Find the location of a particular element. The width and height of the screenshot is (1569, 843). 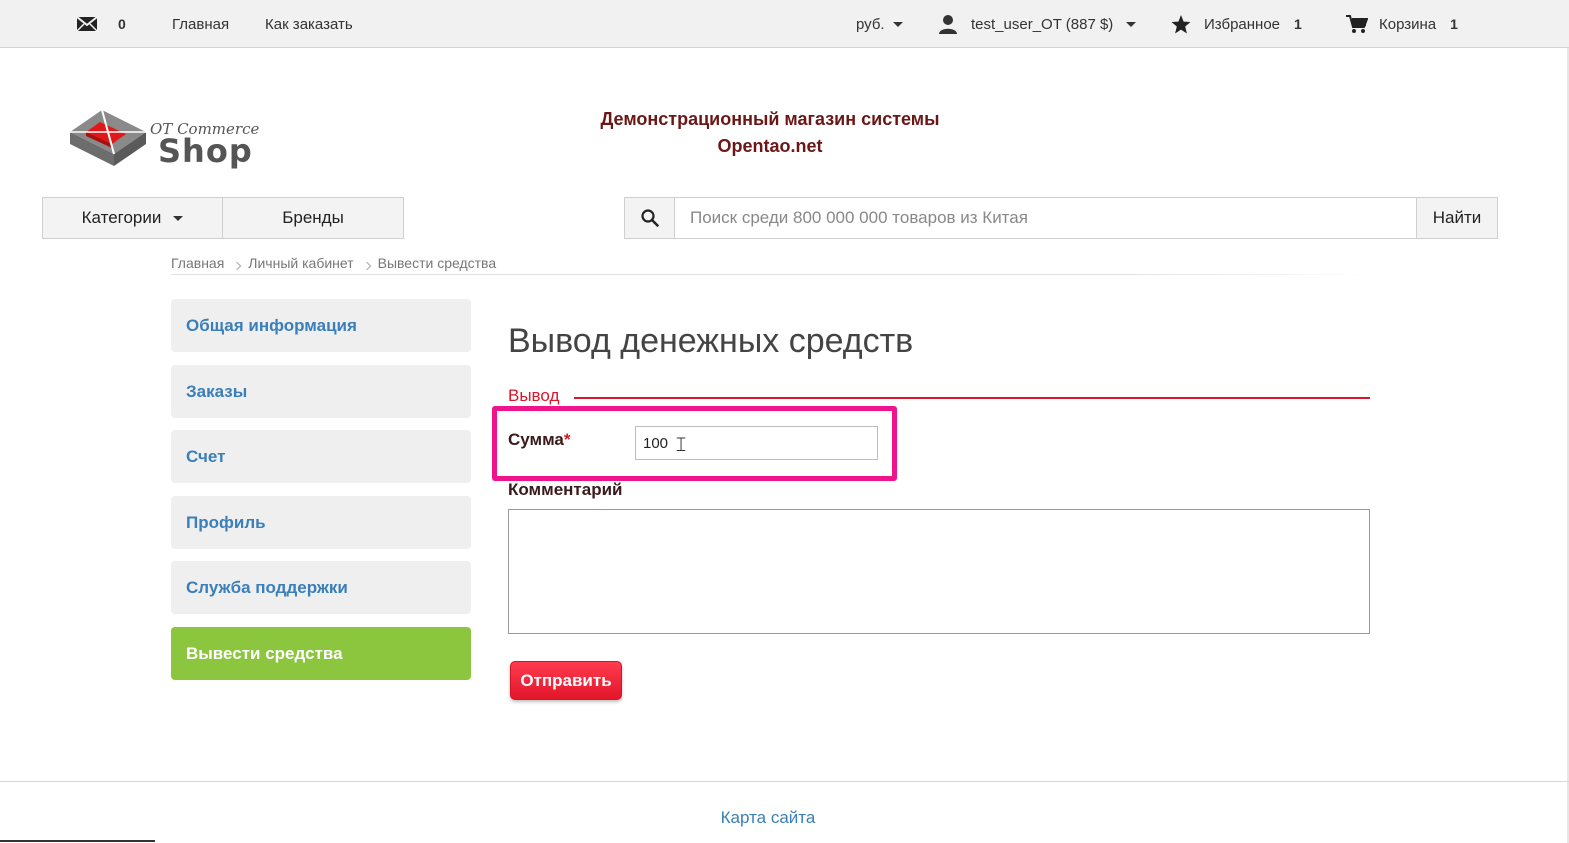

brands-label: Бренды is located at coordinates (313, 217).